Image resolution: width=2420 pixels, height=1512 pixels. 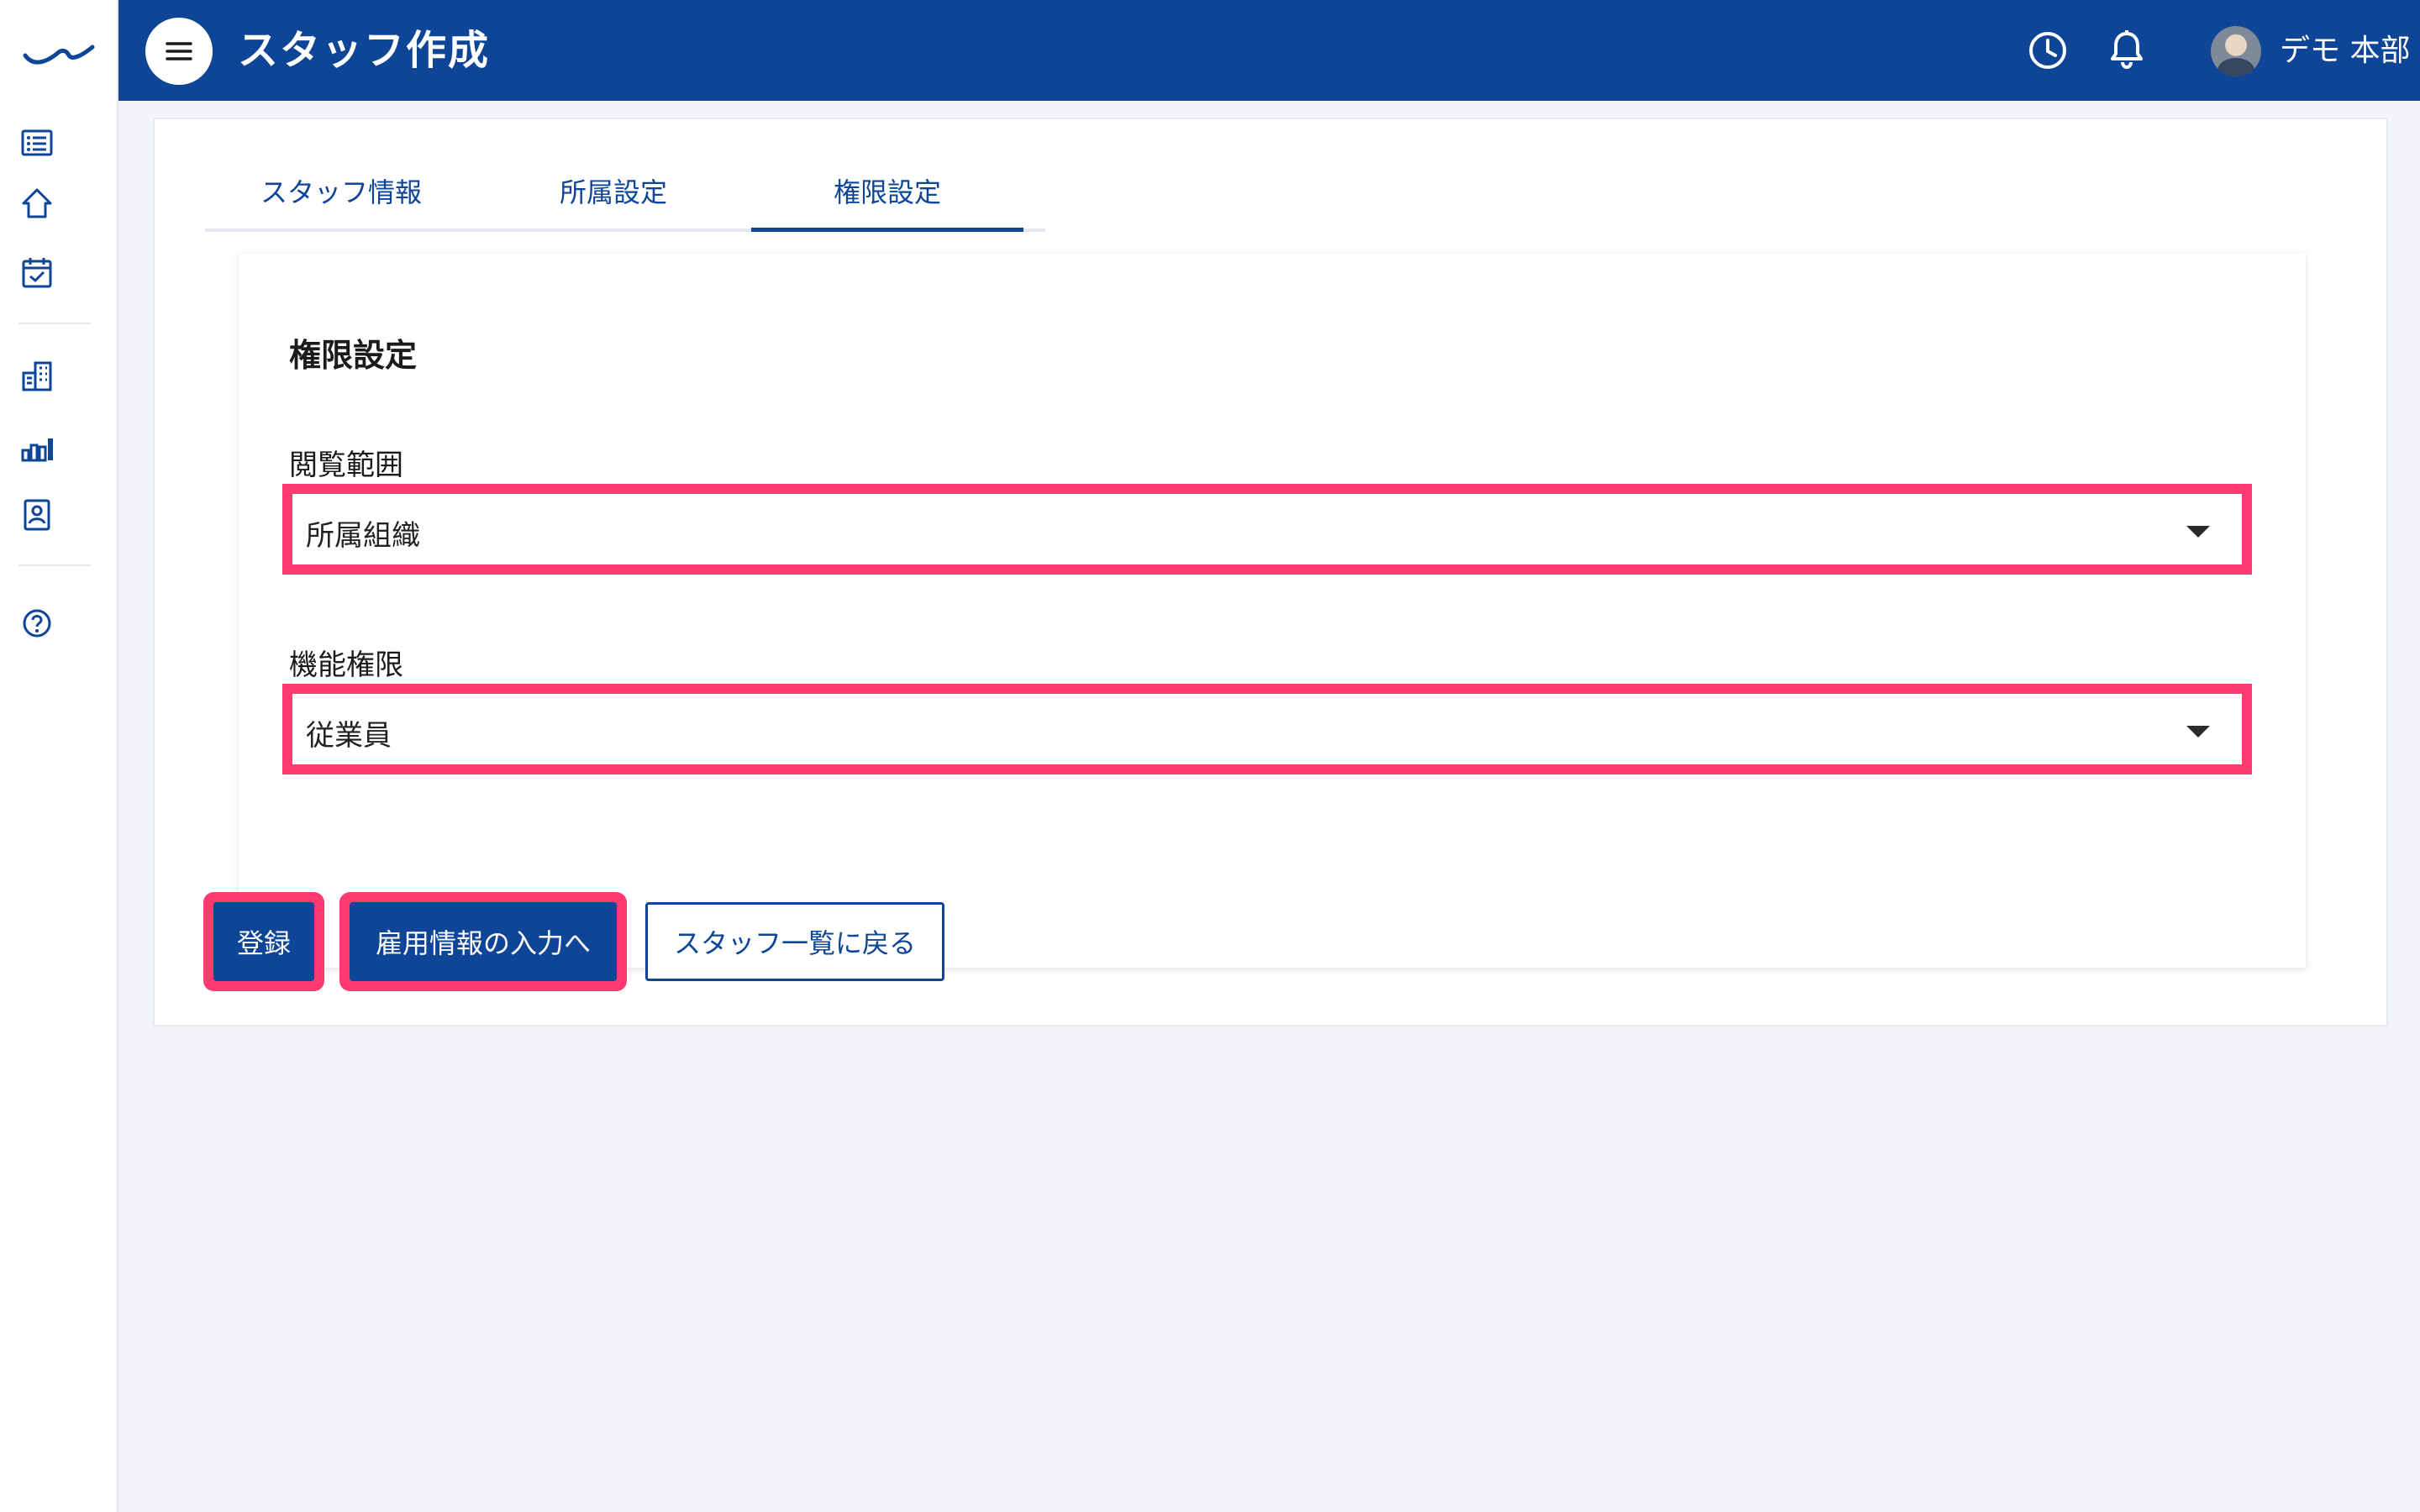 What do you see at coordinates (2048, 50) in the screenshot?
I see `clock-icon` at bounding box center [2048, 50].